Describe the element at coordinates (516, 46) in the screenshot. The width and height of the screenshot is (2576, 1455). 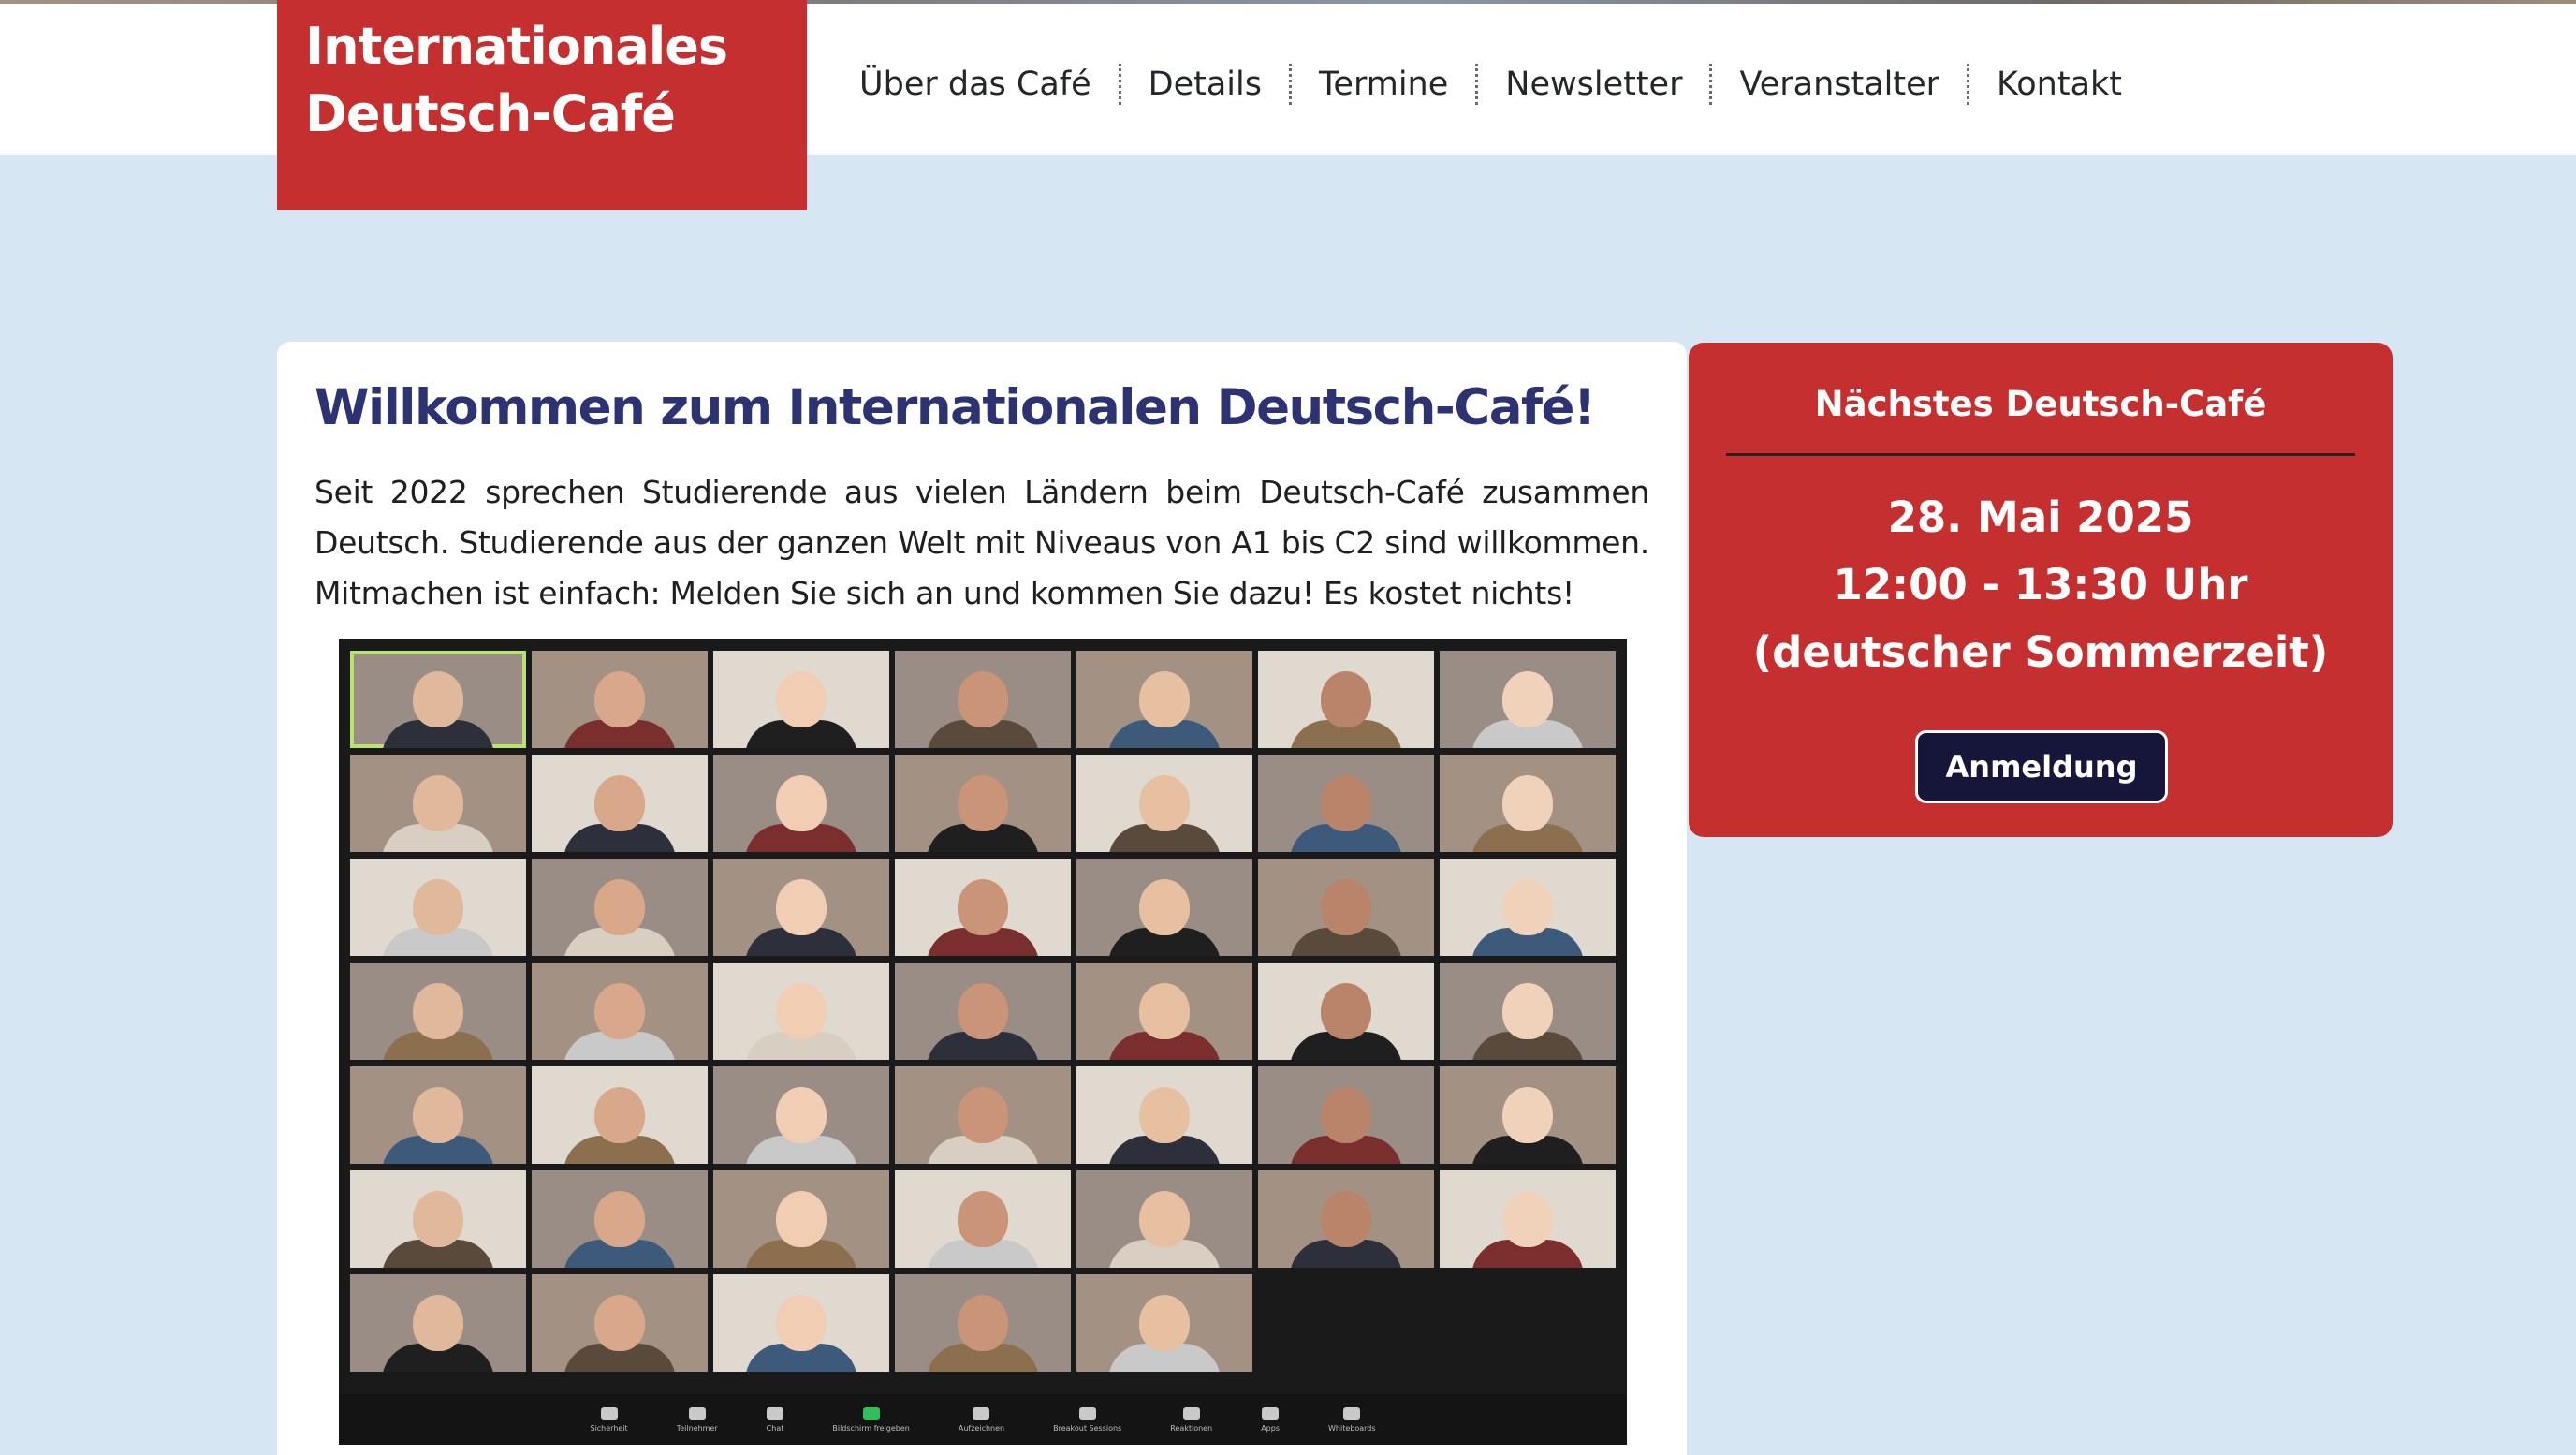
I see `logo-text-line1: Internationales` at that location.